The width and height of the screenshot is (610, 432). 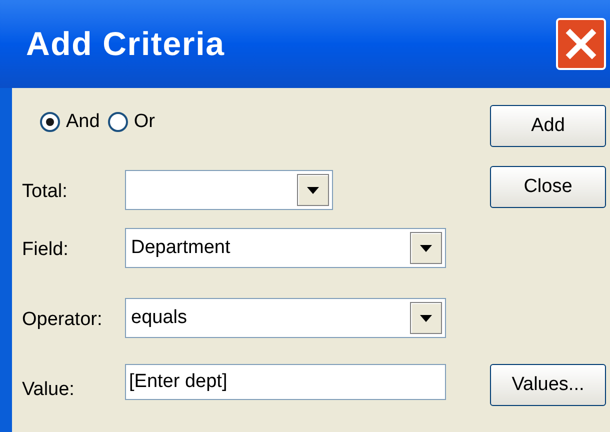 What do you see at coordinates (285, 248) in the screenshot?
I see `dropdown: Department` at bounding box center [285, 248].